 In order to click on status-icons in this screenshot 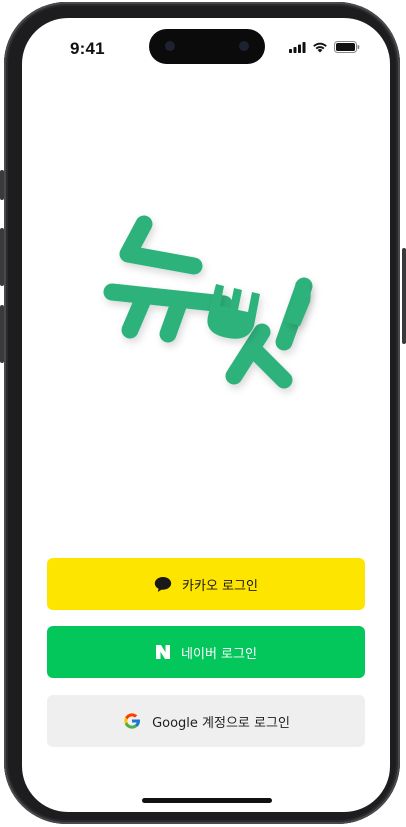, I will do `click(324, 47)`.